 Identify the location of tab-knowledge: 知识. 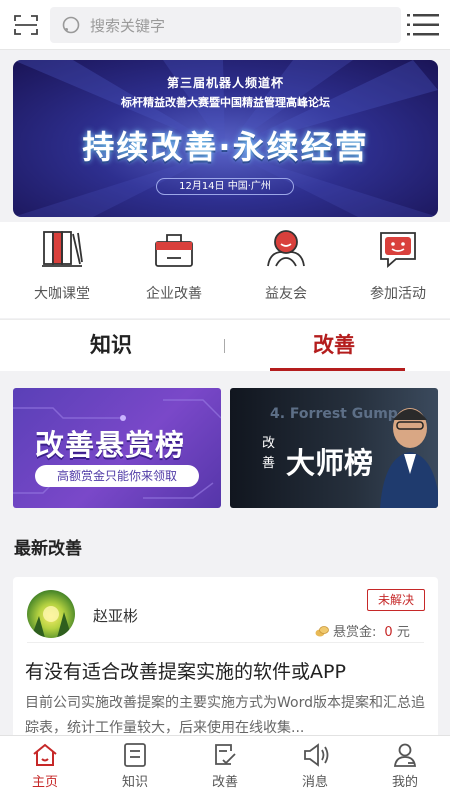
(111, 344).